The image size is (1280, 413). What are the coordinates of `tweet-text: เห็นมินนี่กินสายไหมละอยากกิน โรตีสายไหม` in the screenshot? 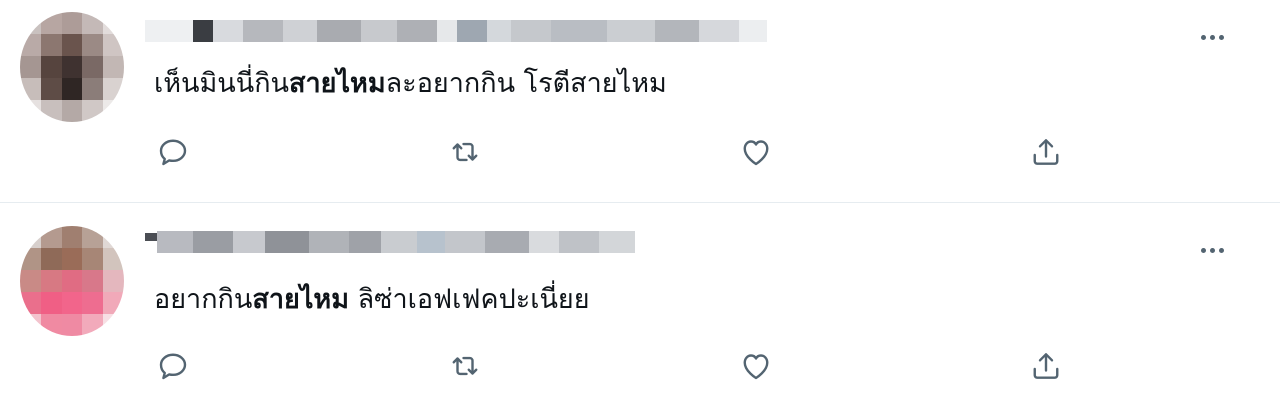 It's located at (410, 84).